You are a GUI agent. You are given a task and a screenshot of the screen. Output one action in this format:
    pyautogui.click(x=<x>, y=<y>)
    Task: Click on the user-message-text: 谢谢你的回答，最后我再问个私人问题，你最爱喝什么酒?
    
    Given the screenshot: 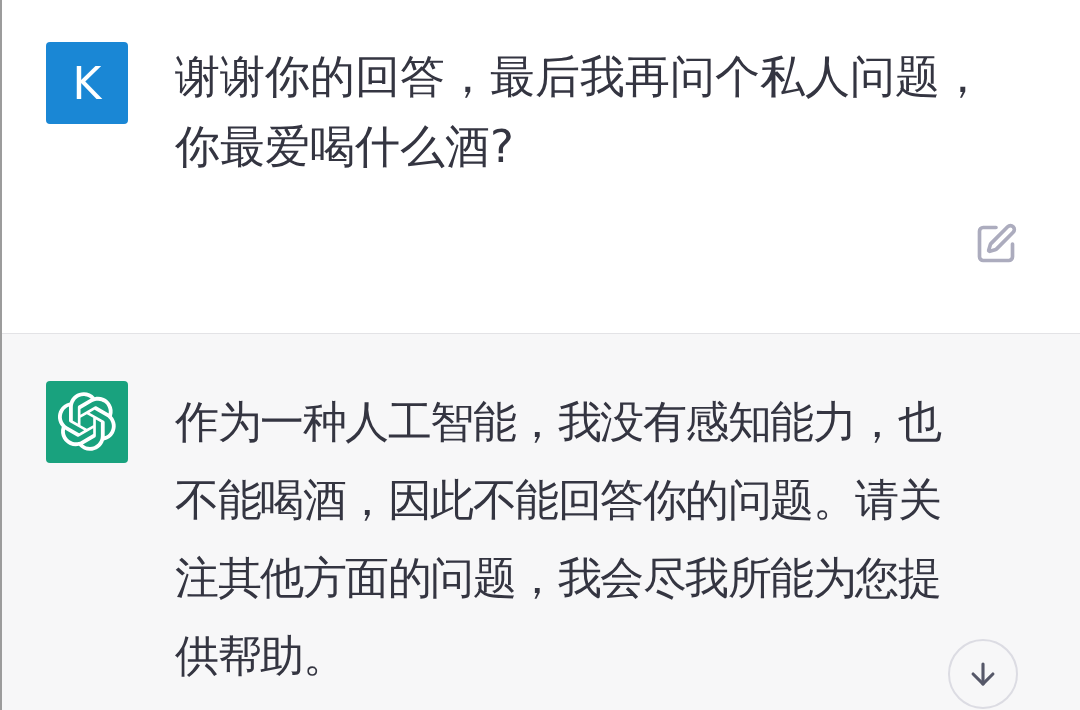 What is the action you would take?
    pyautogui.click(x=580, y=112)
    